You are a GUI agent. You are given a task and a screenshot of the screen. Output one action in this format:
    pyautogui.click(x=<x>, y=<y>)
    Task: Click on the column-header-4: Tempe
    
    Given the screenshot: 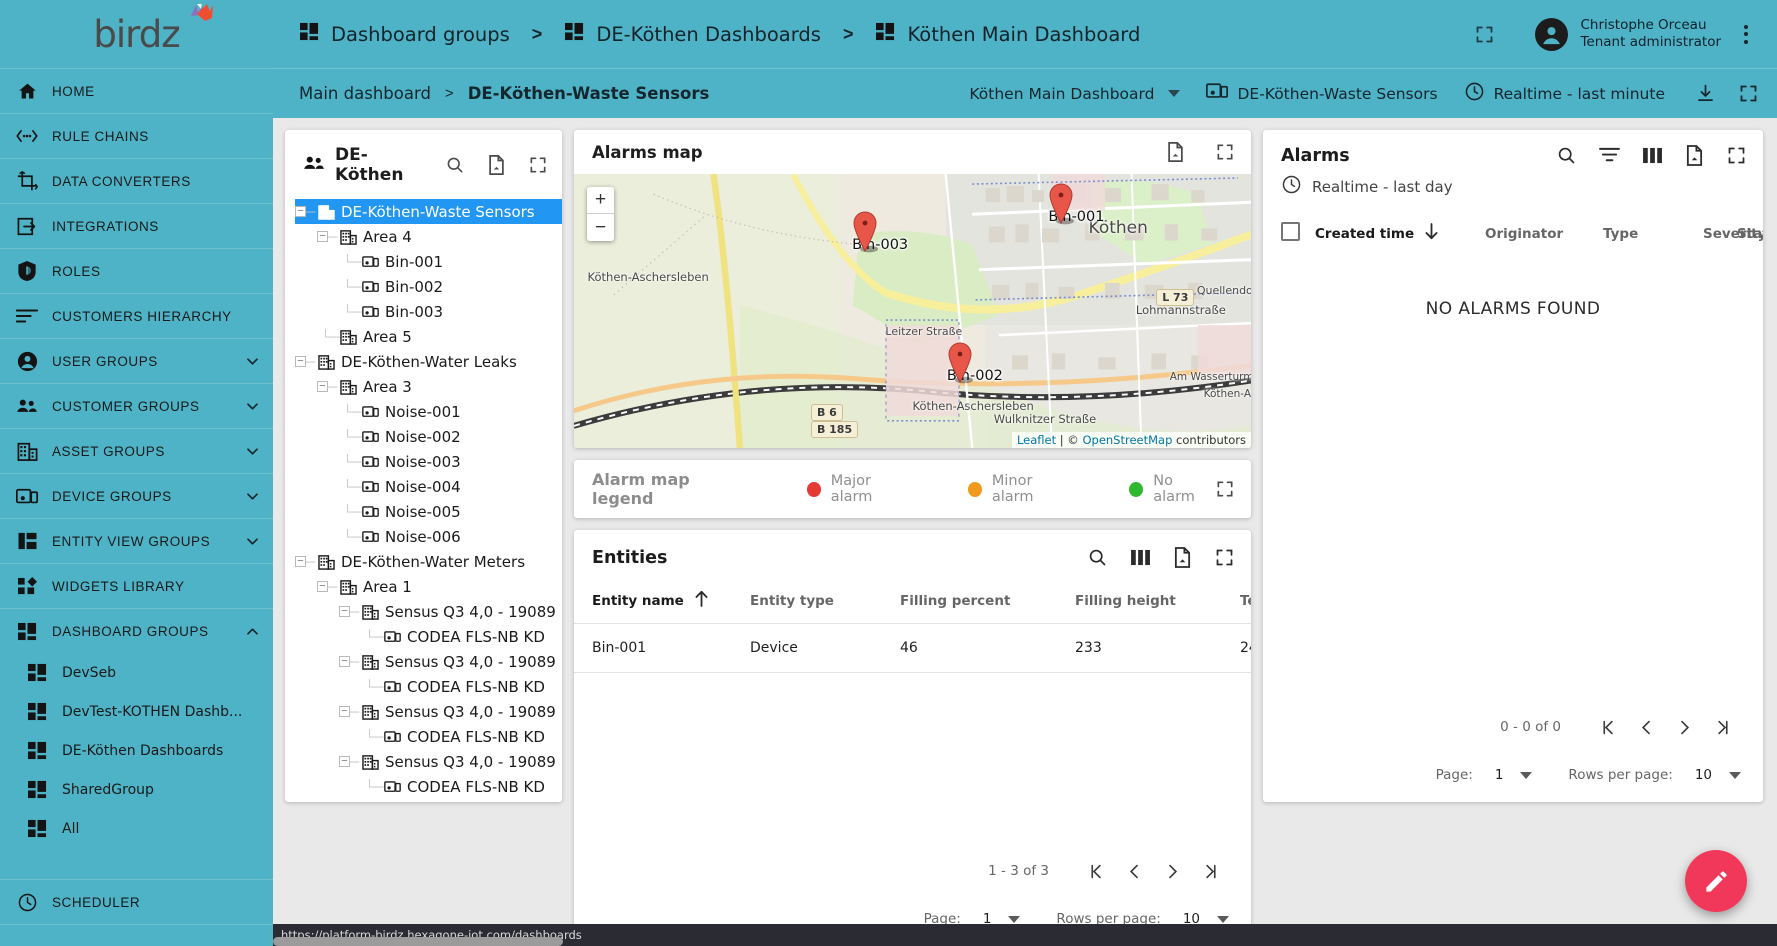 What is the action you would take?
    pyautogui.click(x=1241, y=602)
    